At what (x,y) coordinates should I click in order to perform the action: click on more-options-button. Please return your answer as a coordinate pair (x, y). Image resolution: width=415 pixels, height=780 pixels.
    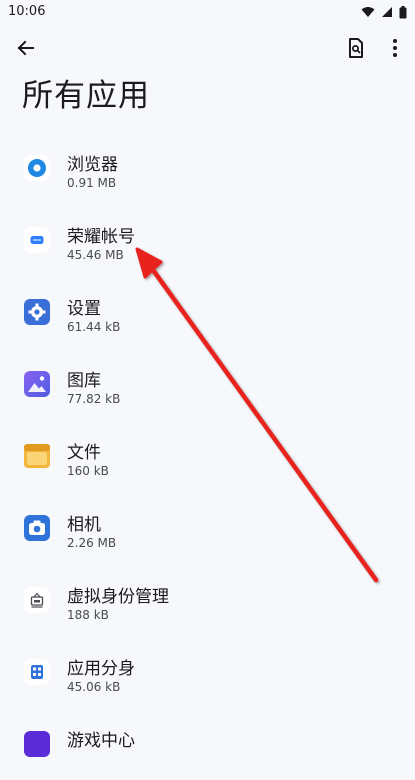
    Looking at the image, I should click on (395, 48).